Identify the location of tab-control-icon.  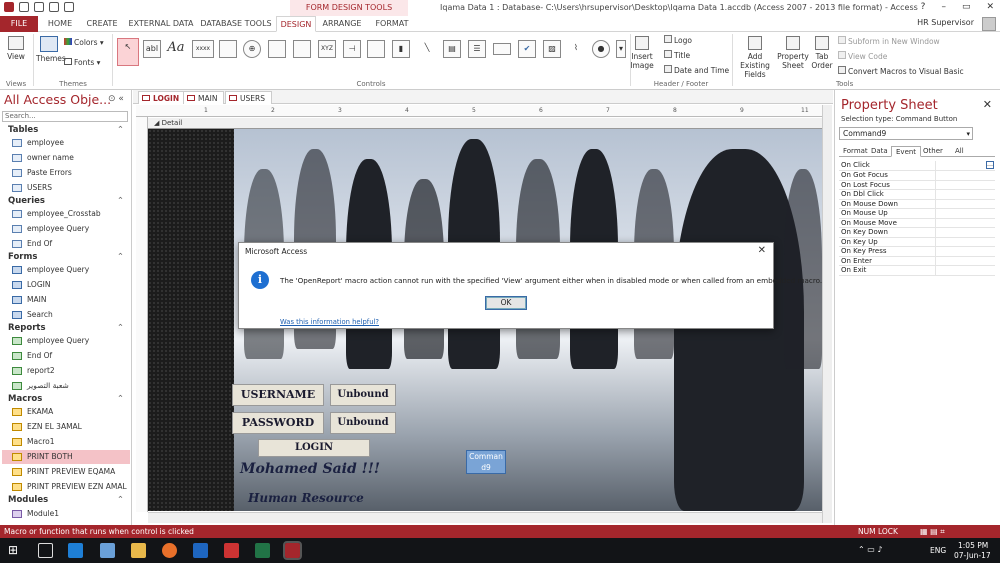
(228, 49).